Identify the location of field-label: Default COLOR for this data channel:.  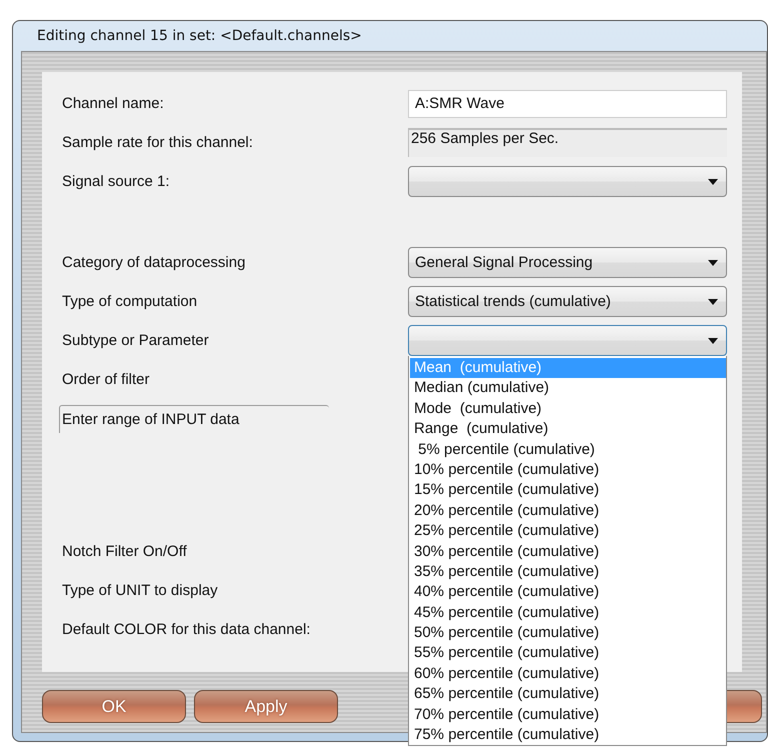
(187, 629).